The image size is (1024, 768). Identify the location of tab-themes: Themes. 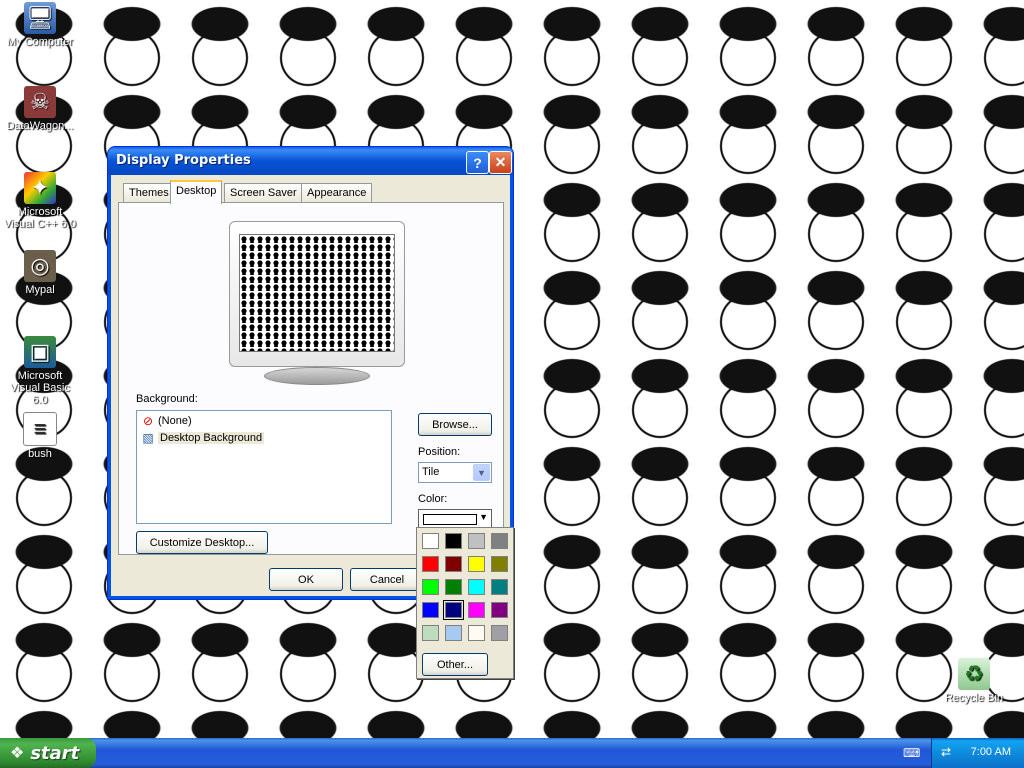
(149, 192).